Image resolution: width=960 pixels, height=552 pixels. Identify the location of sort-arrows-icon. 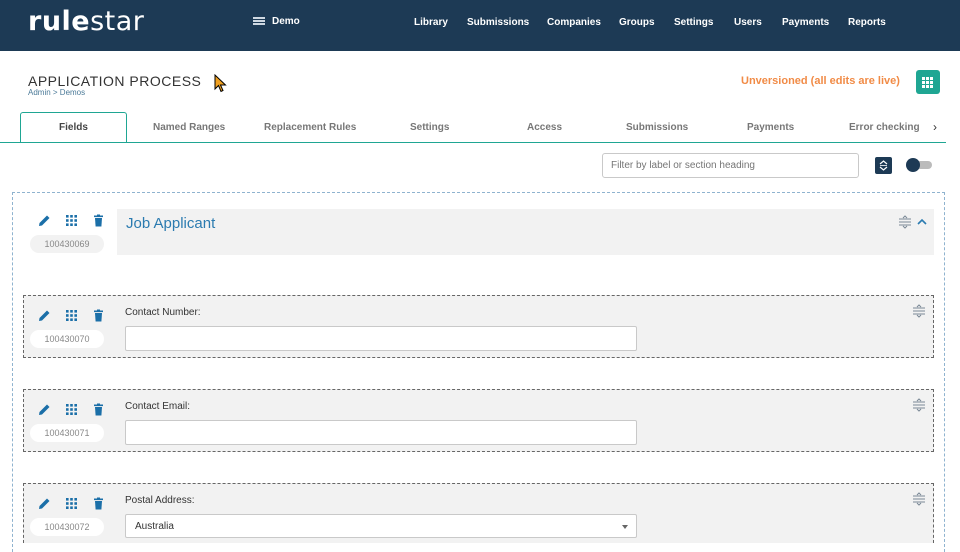
(883, 165).